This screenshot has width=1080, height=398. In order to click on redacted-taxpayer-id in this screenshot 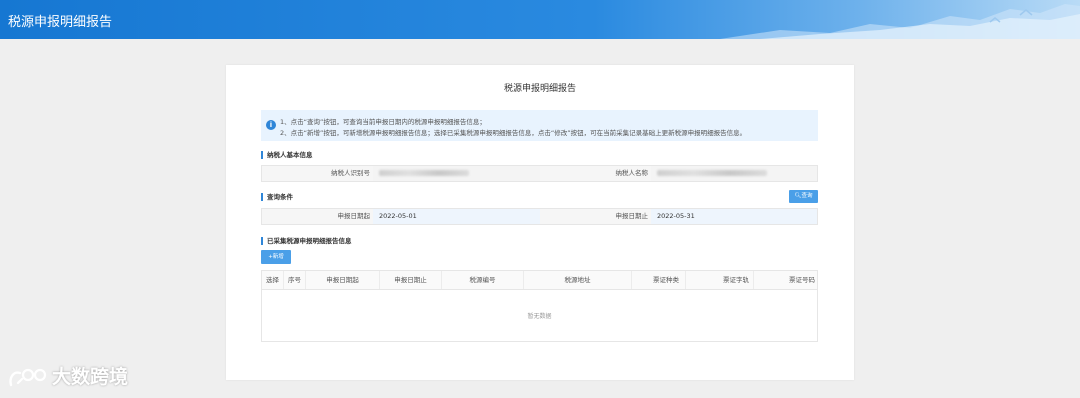, I will do `click(424, 173)`.